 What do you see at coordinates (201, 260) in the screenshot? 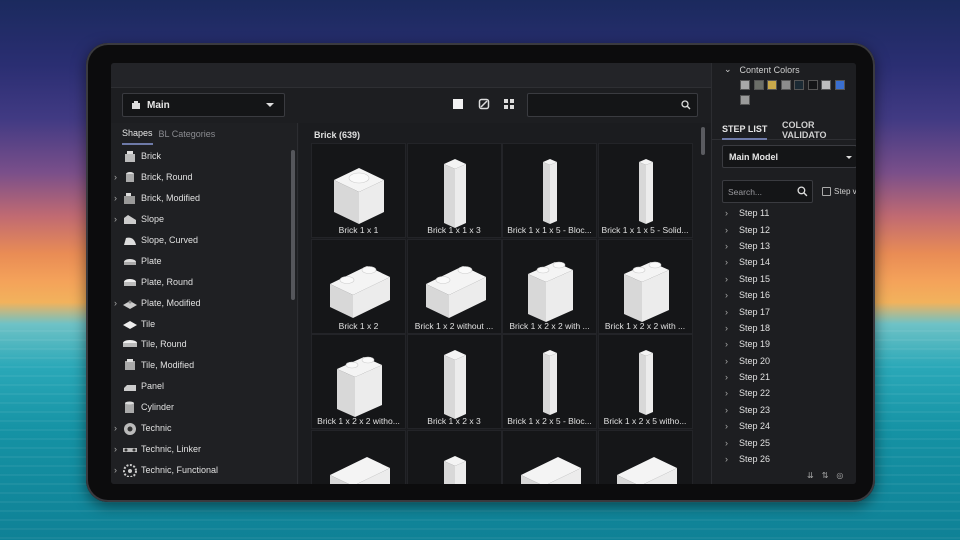
I see `category-item: Plate` at bounding box center [201, 260].